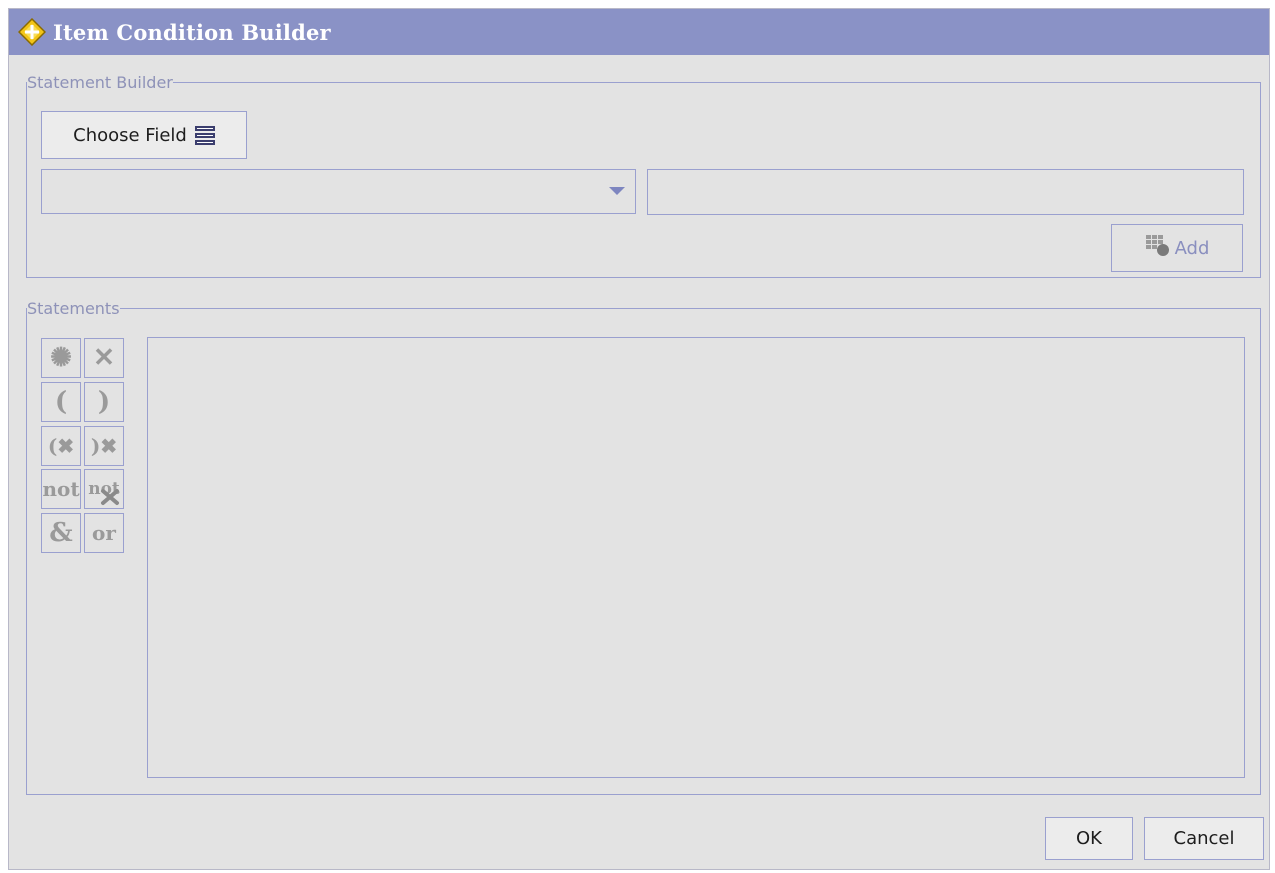 This screenshot has height=873, width=1275. I want to click on not-icon: not, so click(61, 489).